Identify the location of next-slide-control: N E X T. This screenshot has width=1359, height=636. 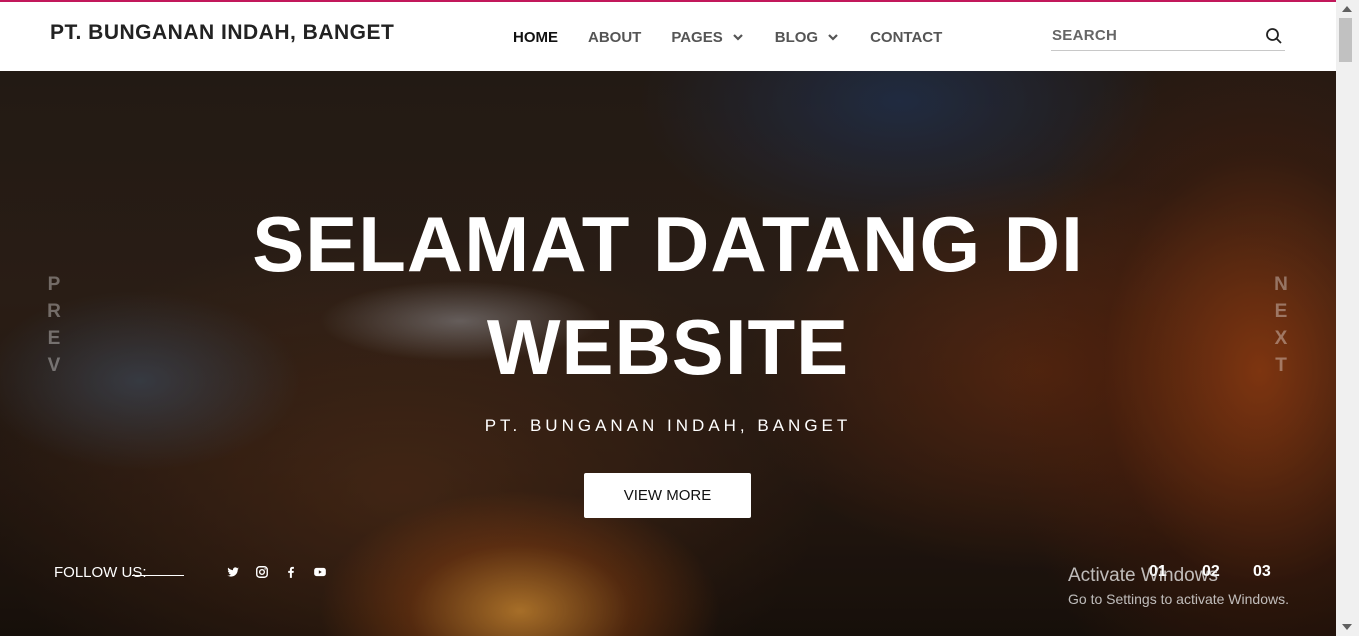
(1281, 325).